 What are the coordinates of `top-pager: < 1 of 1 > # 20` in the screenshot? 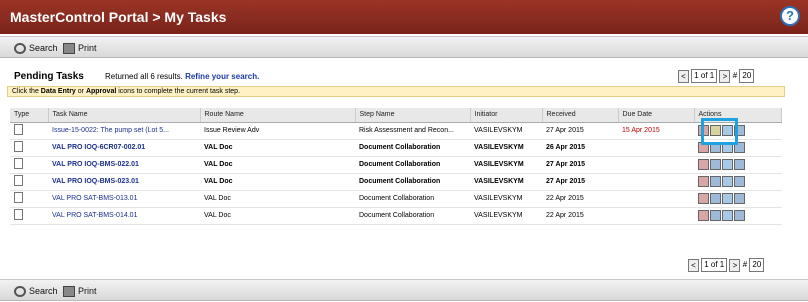 It's located at (716, 76).